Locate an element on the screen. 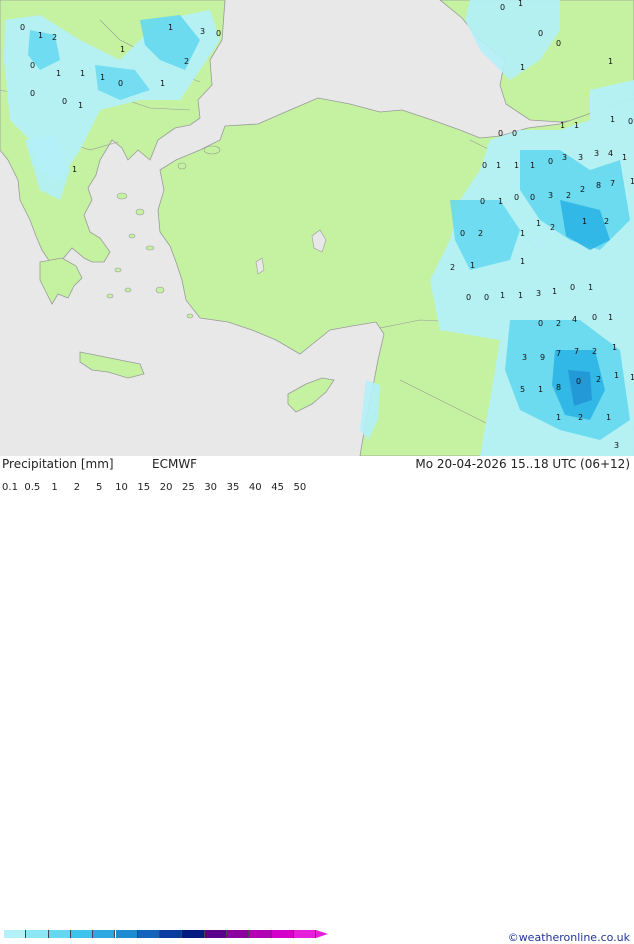 This screenshot has height=944, width=634. legend-label: 40 is located at coordinates (255, 487).